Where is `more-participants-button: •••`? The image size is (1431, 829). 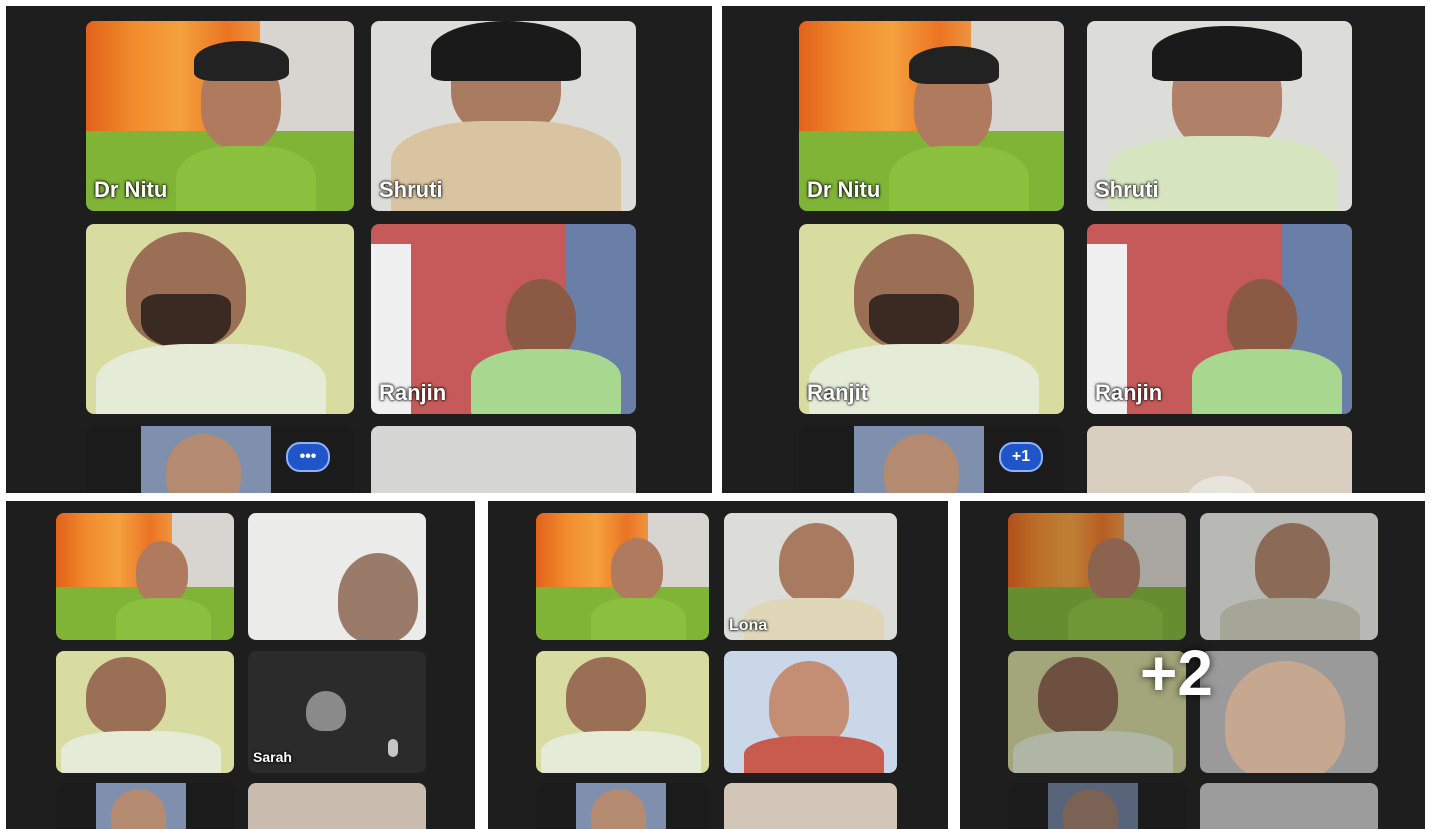
more-participants-button: ••• is located at coordinates (308, 457).